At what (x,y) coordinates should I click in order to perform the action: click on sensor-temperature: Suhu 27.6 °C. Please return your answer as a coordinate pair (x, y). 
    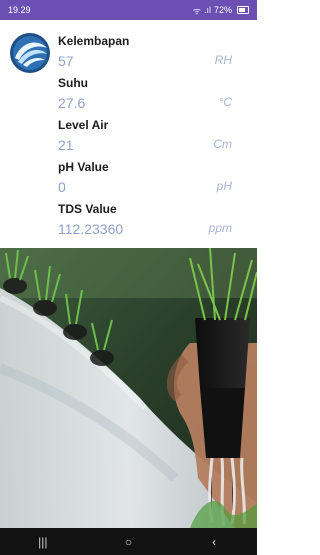
    Looking at the image, I should click on (153, 97).